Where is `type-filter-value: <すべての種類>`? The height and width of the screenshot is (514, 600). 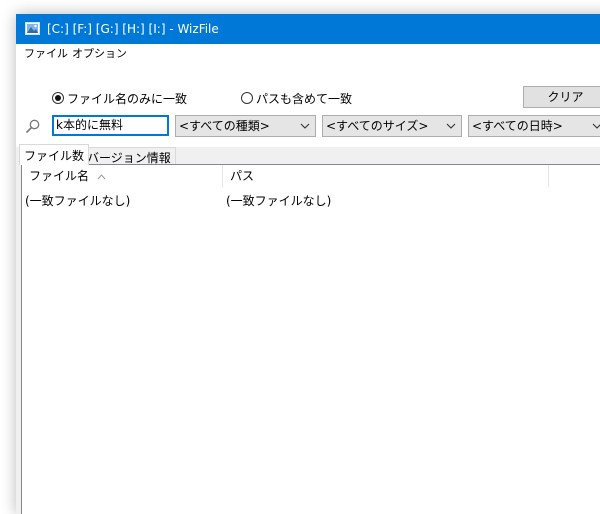 type-filter-value: <すべての種類> is located at coordinates (224, 126).